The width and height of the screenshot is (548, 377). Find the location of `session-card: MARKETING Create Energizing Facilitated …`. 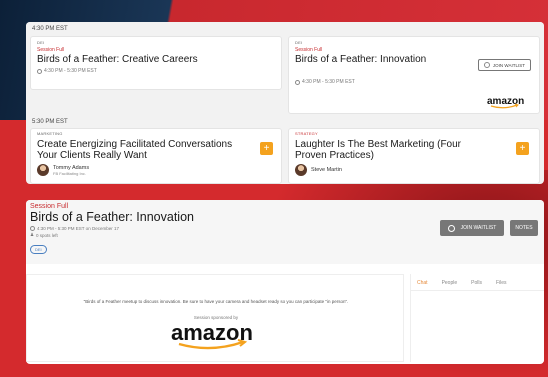

session-card: MARKETING Create Energizing Facilitated … is located at coordinates (156, 156).